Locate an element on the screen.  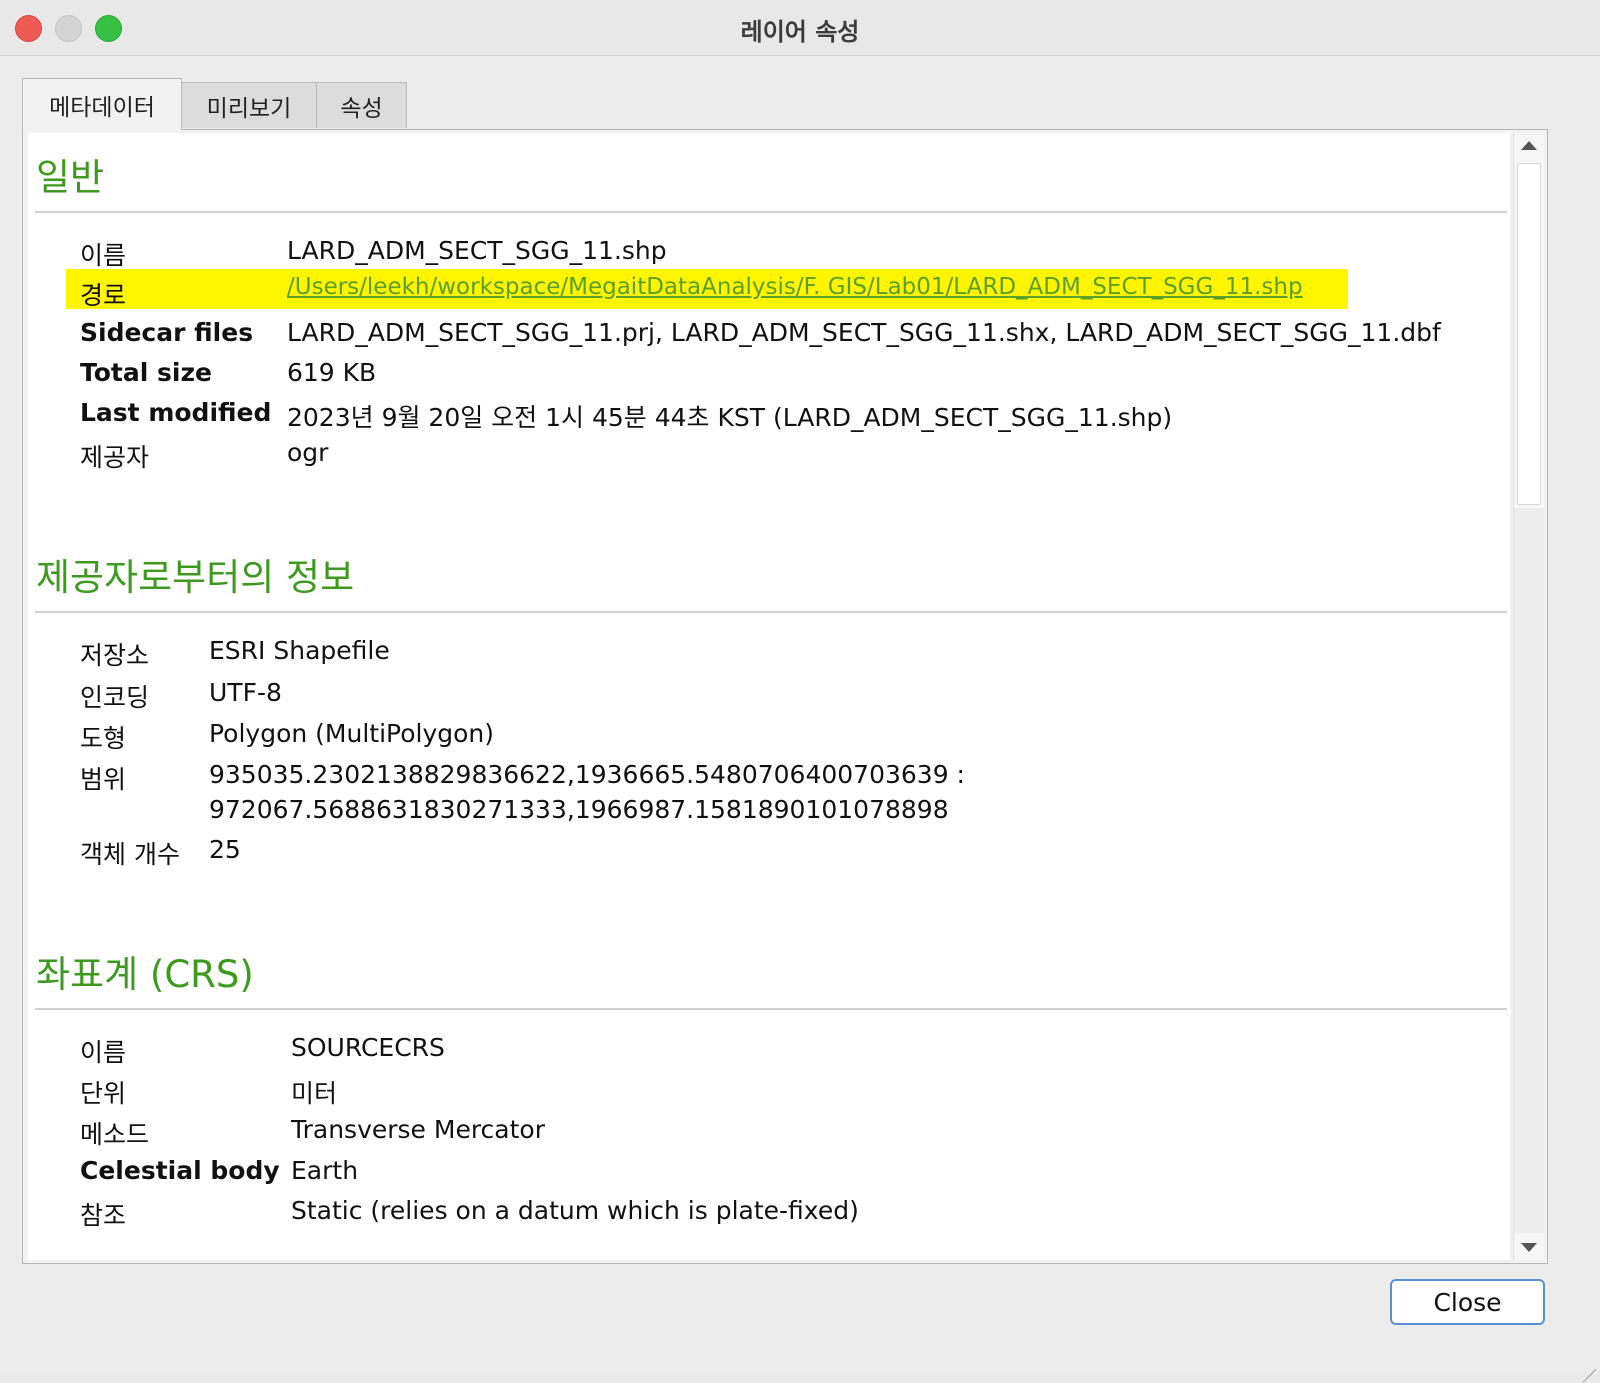
label-name: 이름 is located at coordinates (103, 255).